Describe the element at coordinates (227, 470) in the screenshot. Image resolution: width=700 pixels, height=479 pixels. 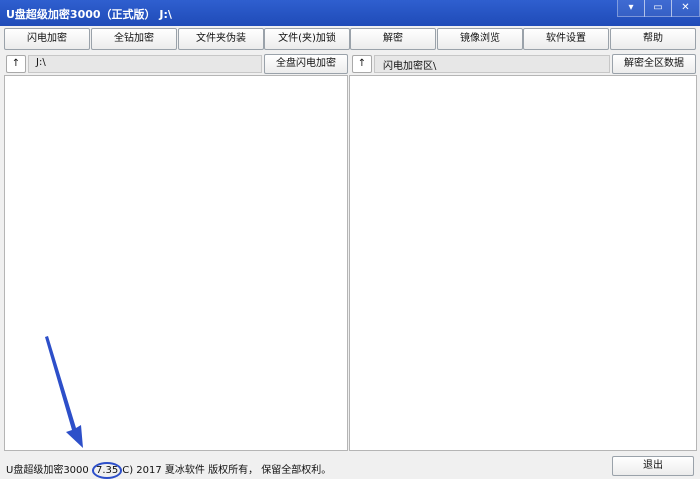
I see `status-copyright: C) 2017 夏冰软件 版权所有， 保留全部权利。` at that location.